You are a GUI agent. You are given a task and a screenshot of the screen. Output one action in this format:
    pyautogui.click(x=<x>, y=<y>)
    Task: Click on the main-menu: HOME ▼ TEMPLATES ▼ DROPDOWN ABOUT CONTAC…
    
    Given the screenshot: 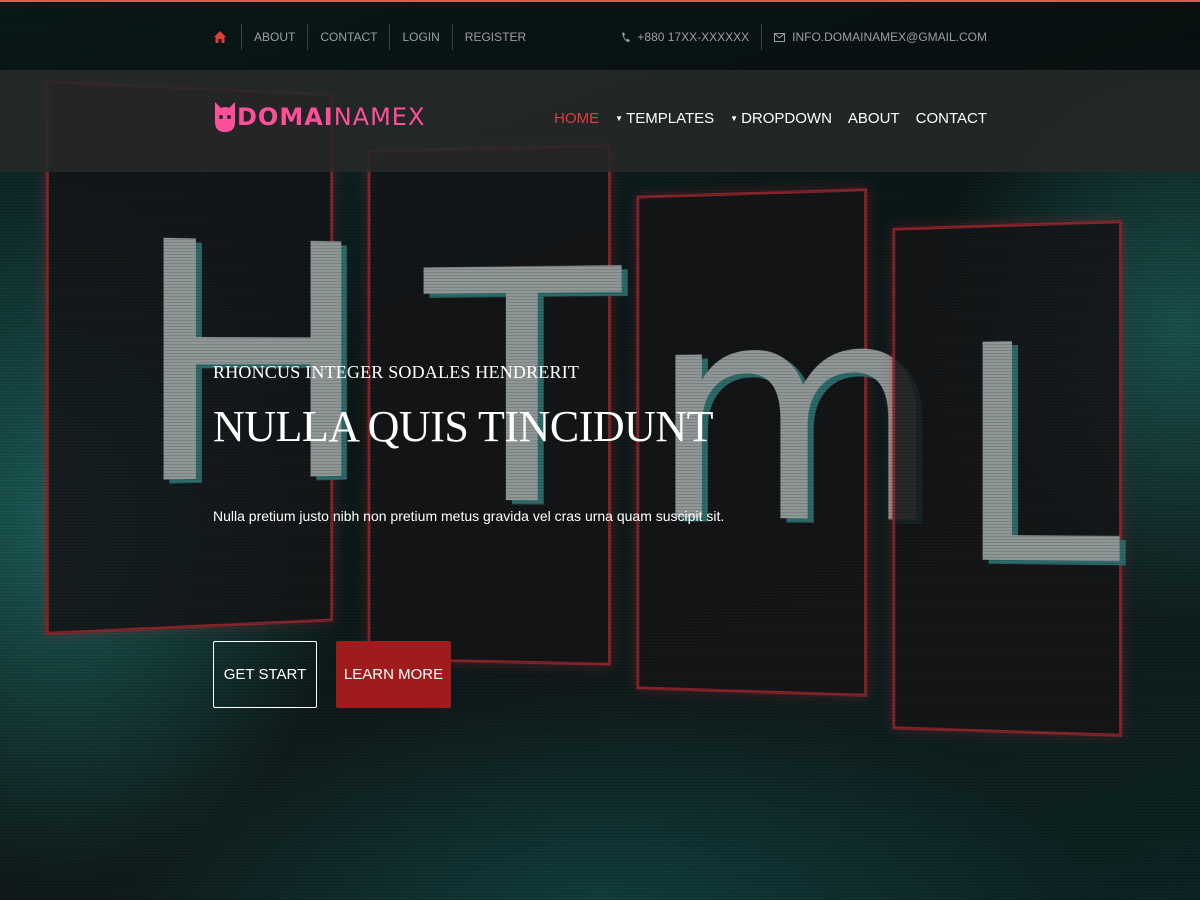 What is the action you would take?
    pyautogui.click(x=762, y=118)
    